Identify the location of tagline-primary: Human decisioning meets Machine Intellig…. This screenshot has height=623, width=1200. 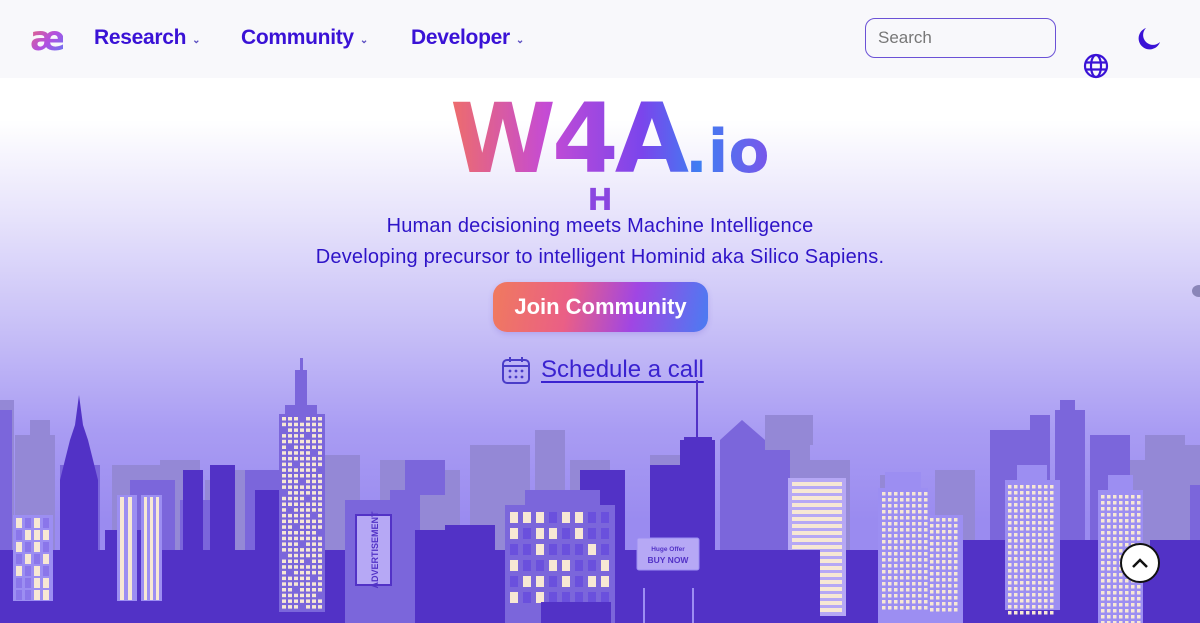
(600, 226).